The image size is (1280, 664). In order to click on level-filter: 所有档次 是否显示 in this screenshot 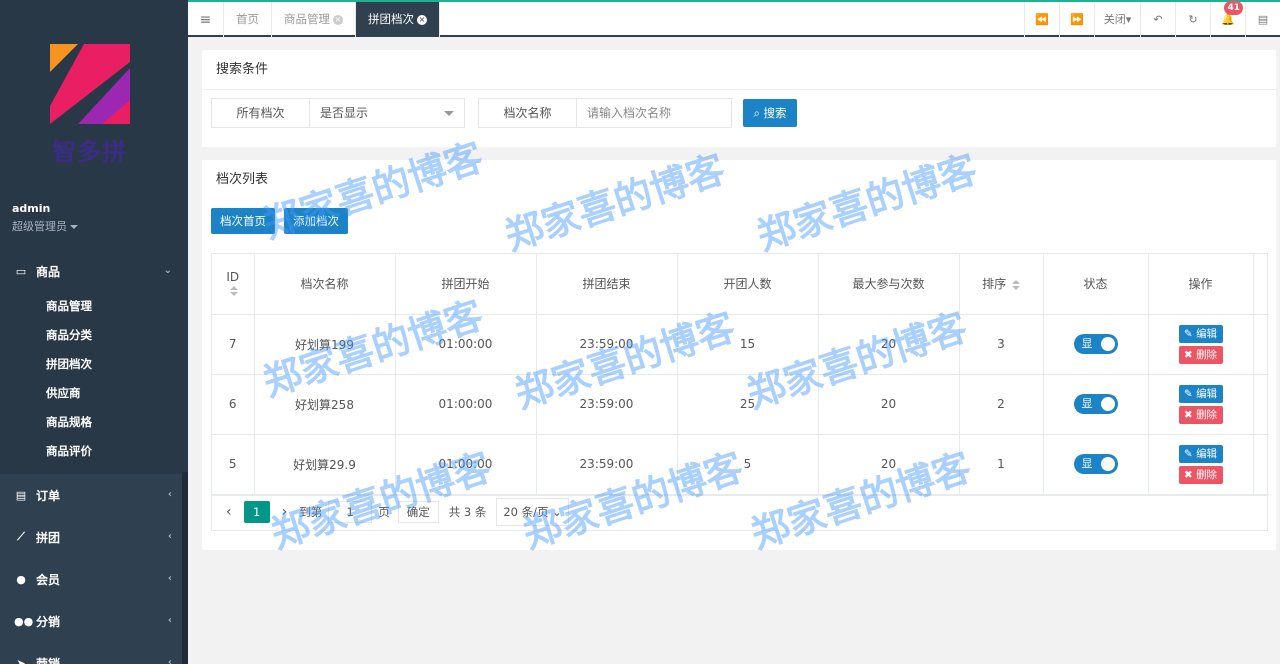, I will do `click(338, 113)`.